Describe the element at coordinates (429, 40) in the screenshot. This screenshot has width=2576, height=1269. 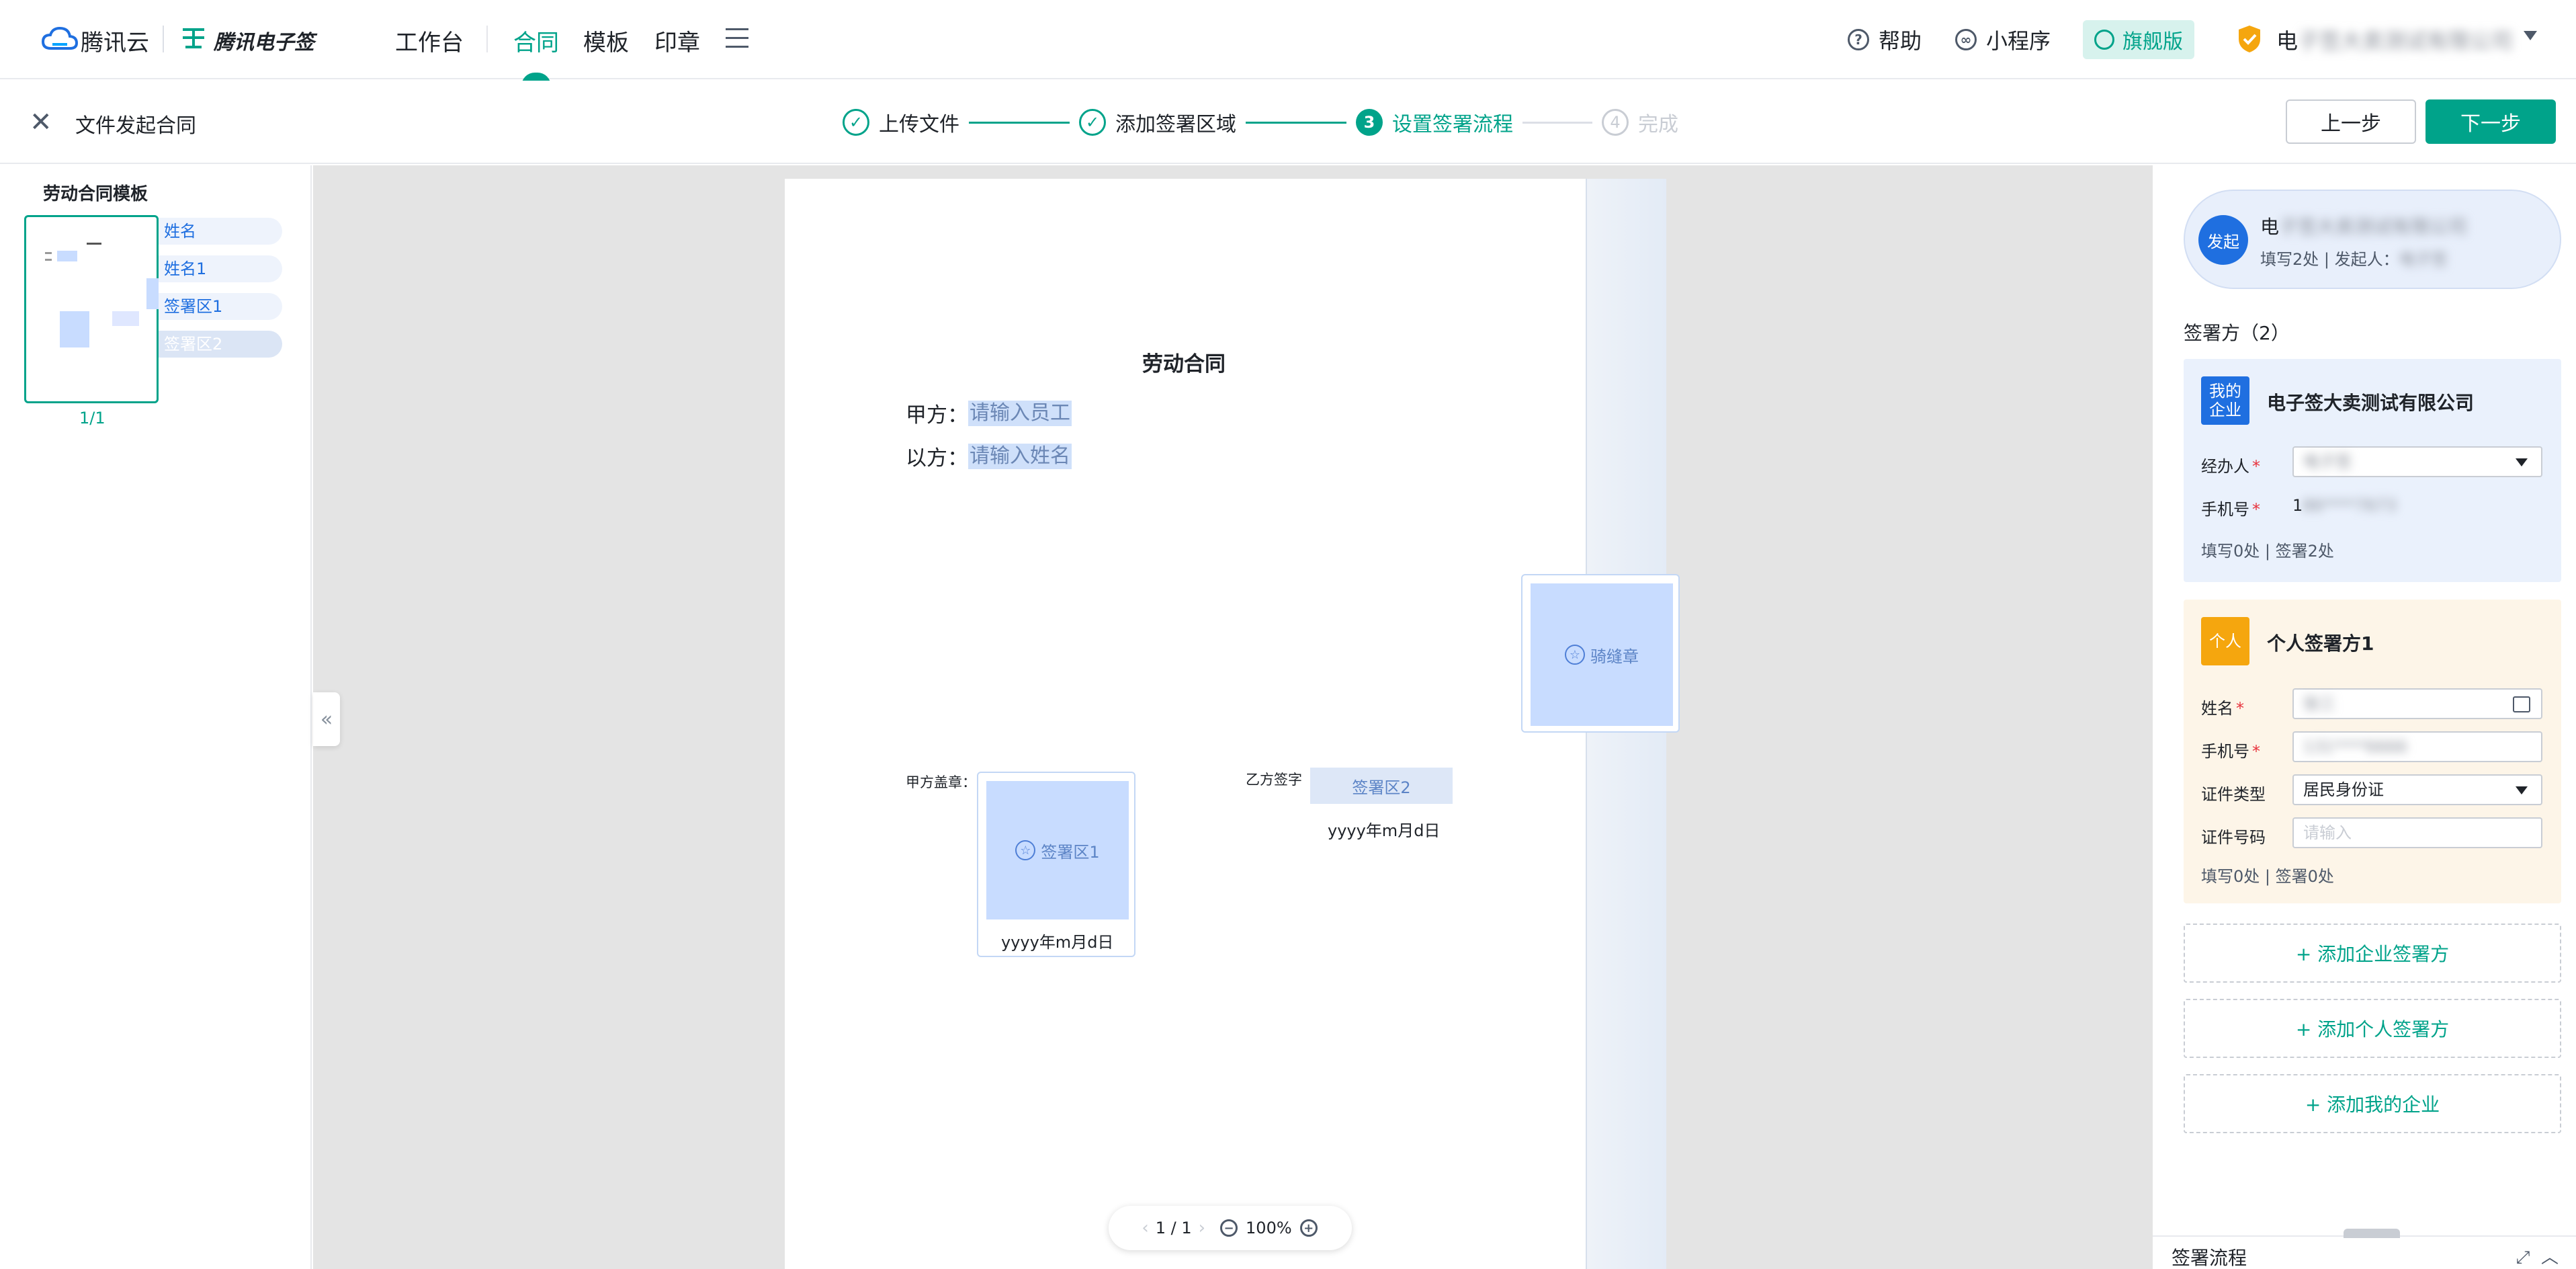
I see `nav-workbench: 工作台` at that location.